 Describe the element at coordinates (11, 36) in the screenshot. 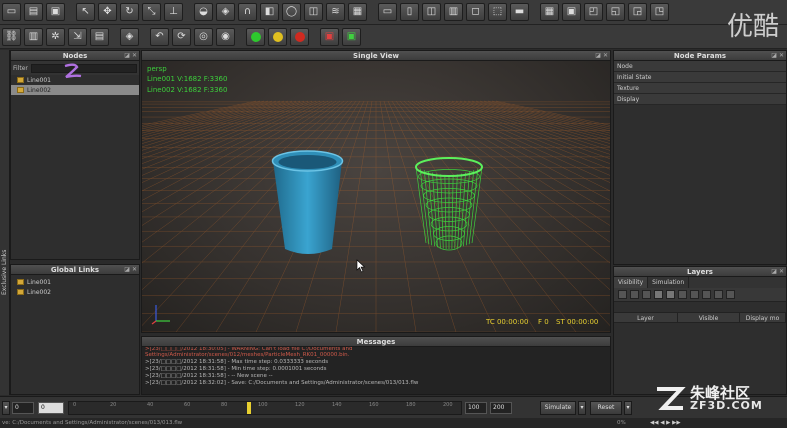

I see `link-icon: ⛓` at that location.